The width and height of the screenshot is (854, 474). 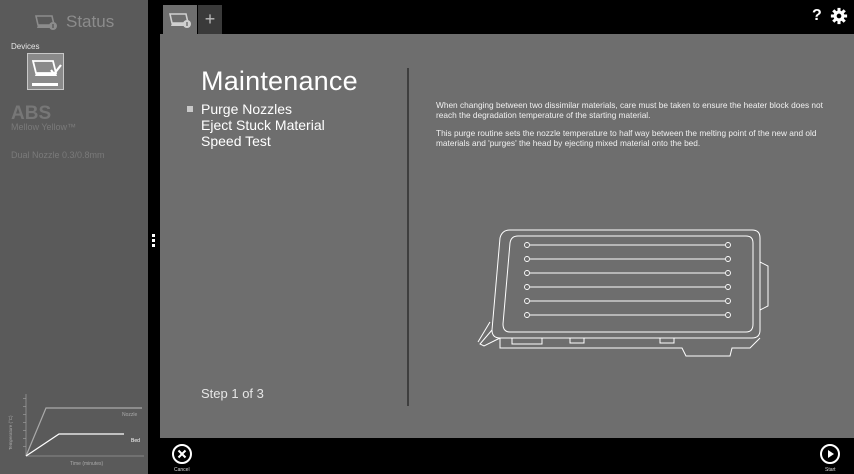 What do you see at coordinates (135, 441) in the screenshot?
I see `series-label-bed: Bed` at bounding box center [135, 441].